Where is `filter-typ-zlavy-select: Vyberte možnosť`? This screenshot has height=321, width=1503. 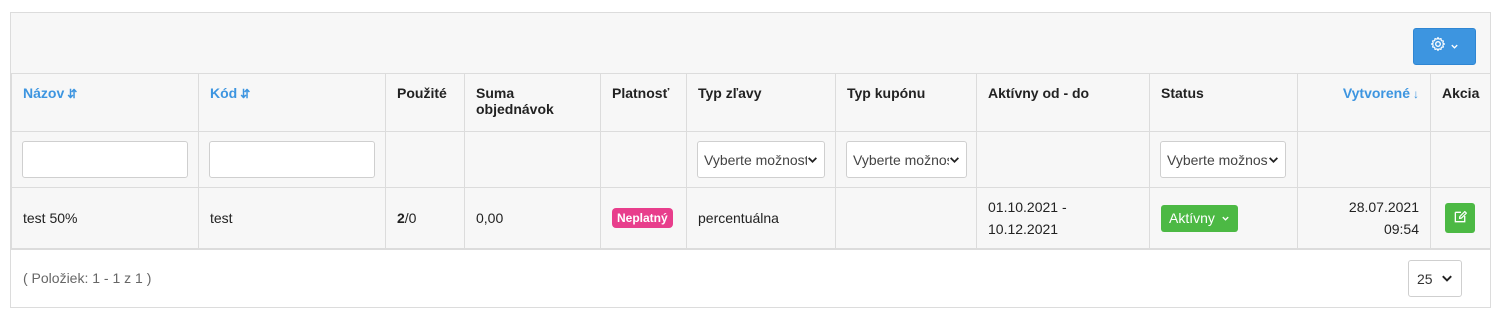 filter-typ-zlavy-select: Vyberte možnosť is located at coordinates (761, 159).